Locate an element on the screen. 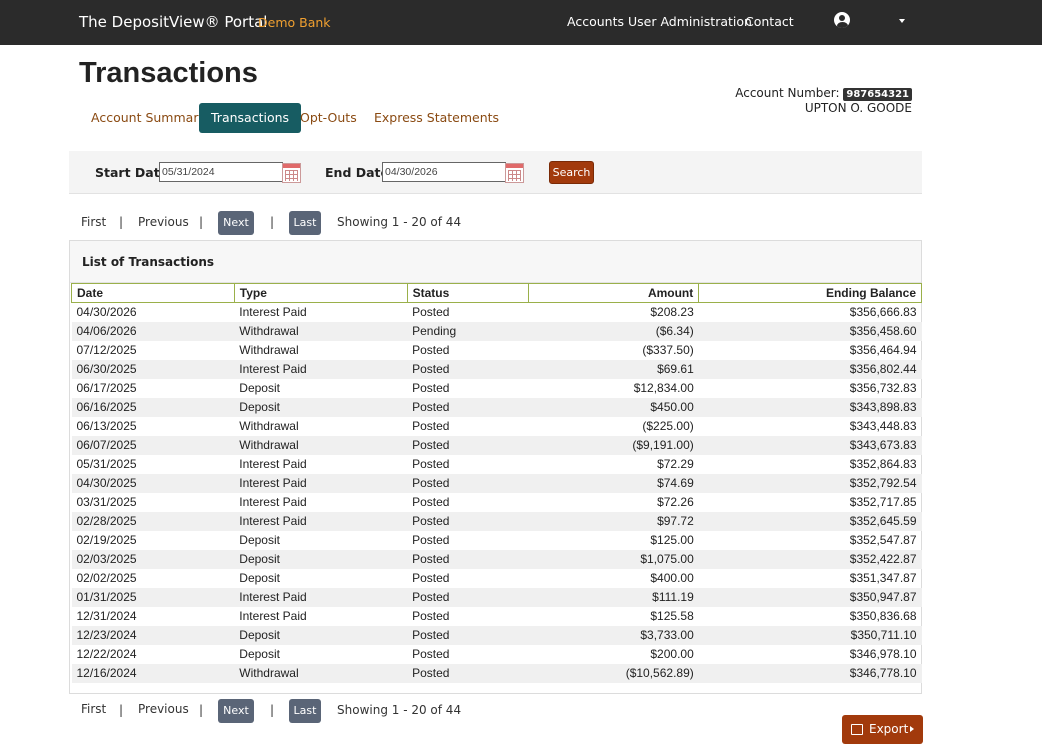 Image resolution: width=1042 pixels, height=747 pixels. nav-user-administration: User Administration is located at coordinates (690, 21).